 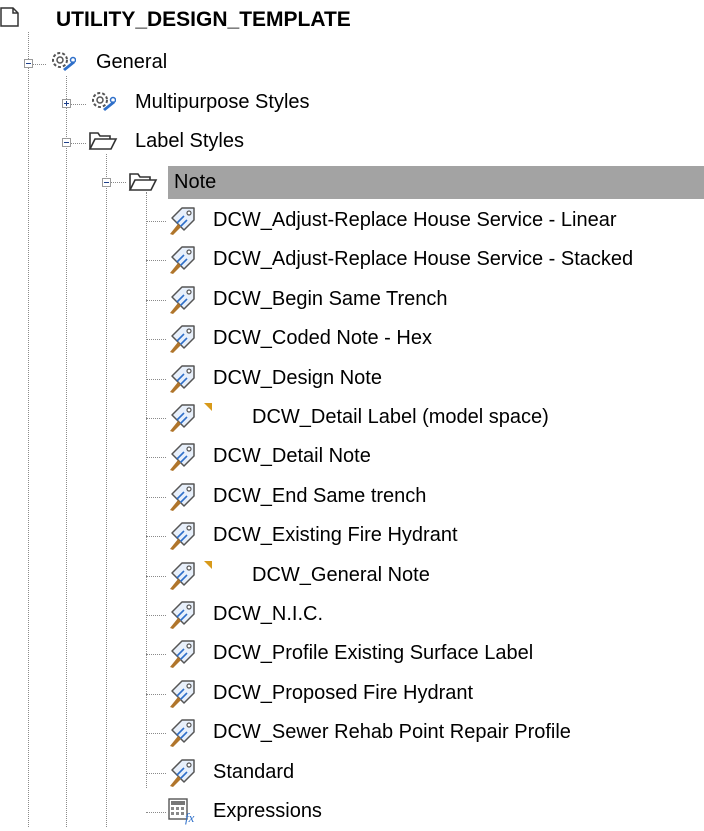 What do you see at coordinates (352, 22) in the screenshot?
I see `tree-row-root: UTILITY_DESIGN_TEMPLATE` at bounding box center [352, 22].